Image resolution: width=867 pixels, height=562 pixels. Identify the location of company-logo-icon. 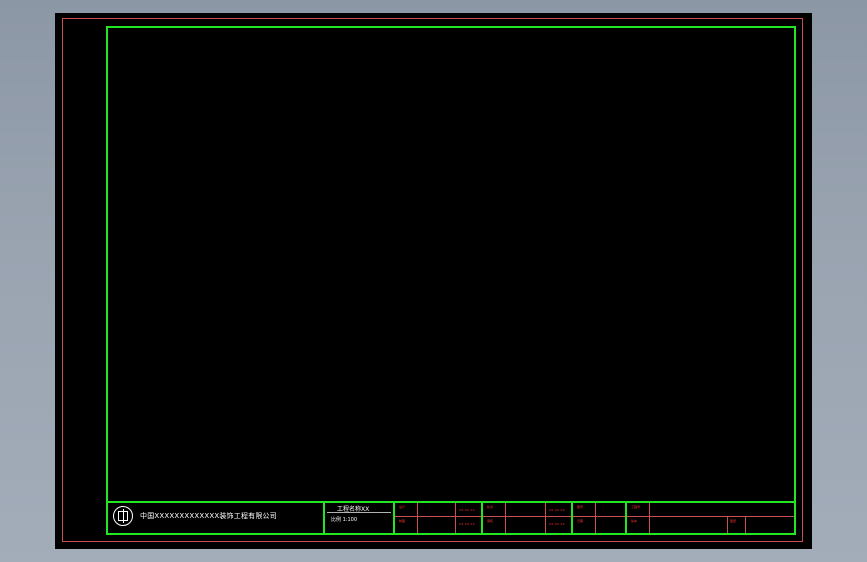
(123, 516).